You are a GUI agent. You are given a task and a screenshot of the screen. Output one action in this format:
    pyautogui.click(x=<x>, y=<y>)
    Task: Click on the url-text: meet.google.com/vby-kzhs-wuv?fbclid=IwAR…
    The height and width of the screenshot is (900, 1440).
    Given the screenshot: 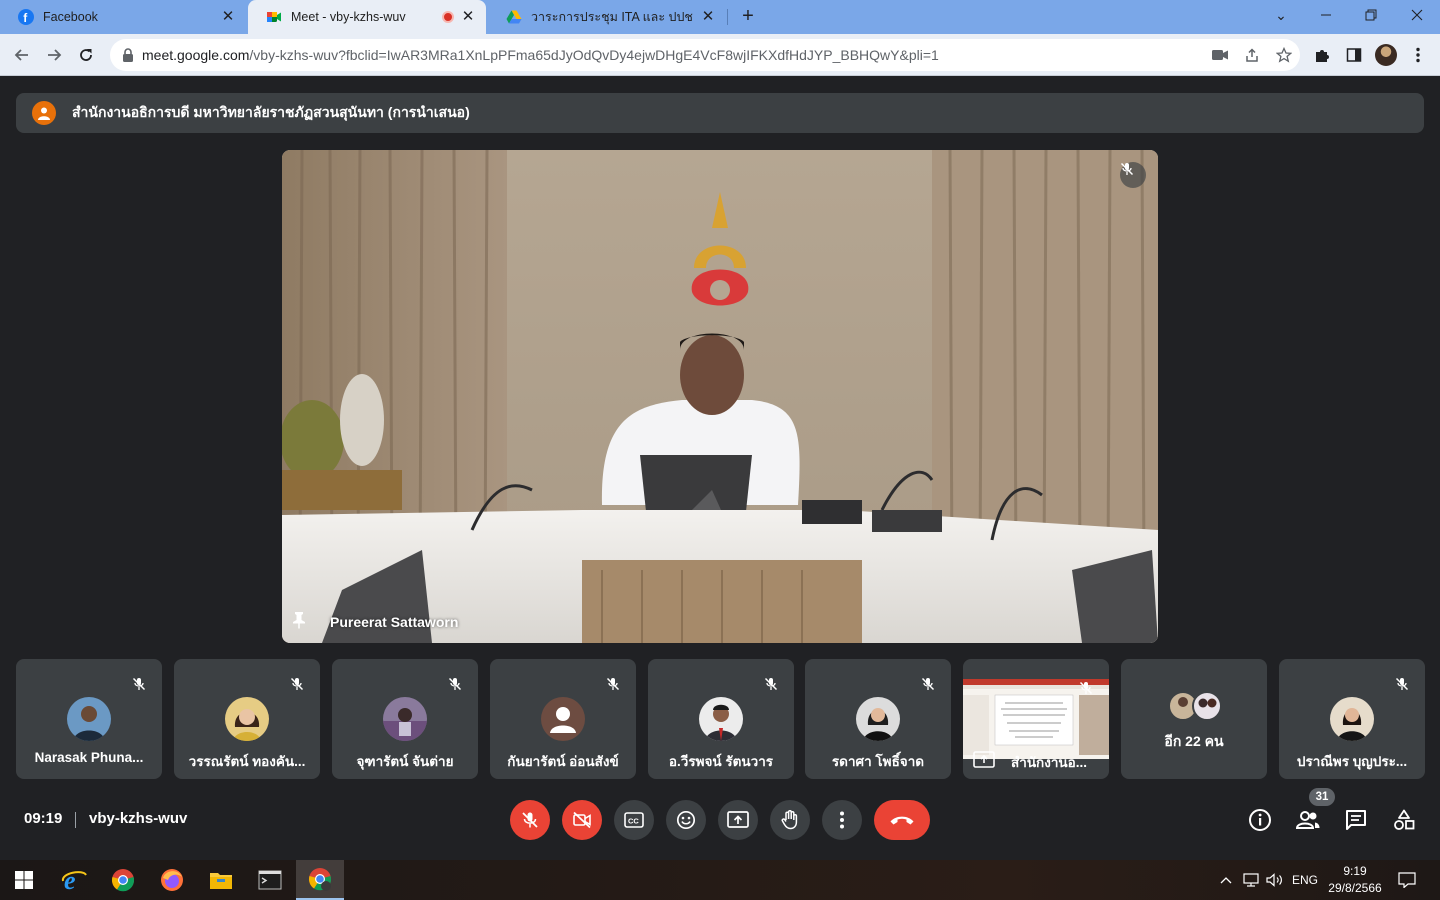 What is the action you would take?
    pyautogui.click(x=540, y=55)
    